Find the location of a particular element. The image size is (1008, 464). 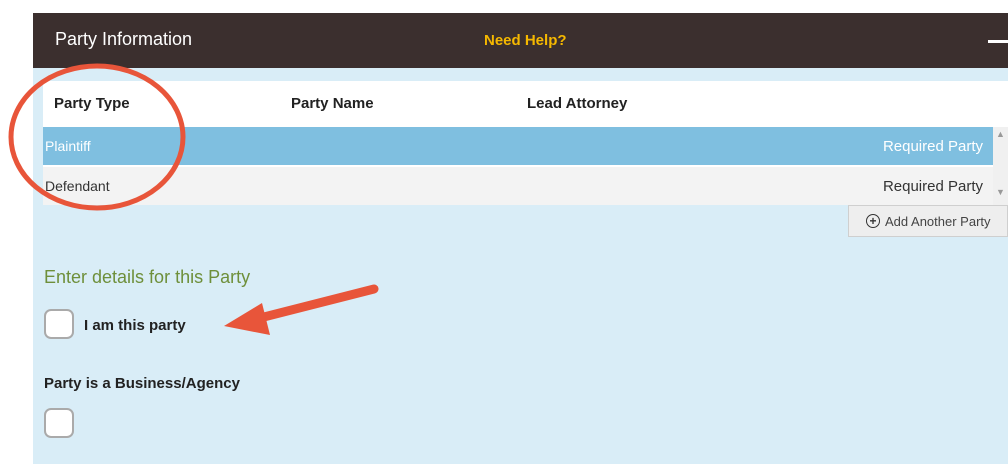

scroll-down-arrow-icon: ▼ is located at coordinates (1000, 192).